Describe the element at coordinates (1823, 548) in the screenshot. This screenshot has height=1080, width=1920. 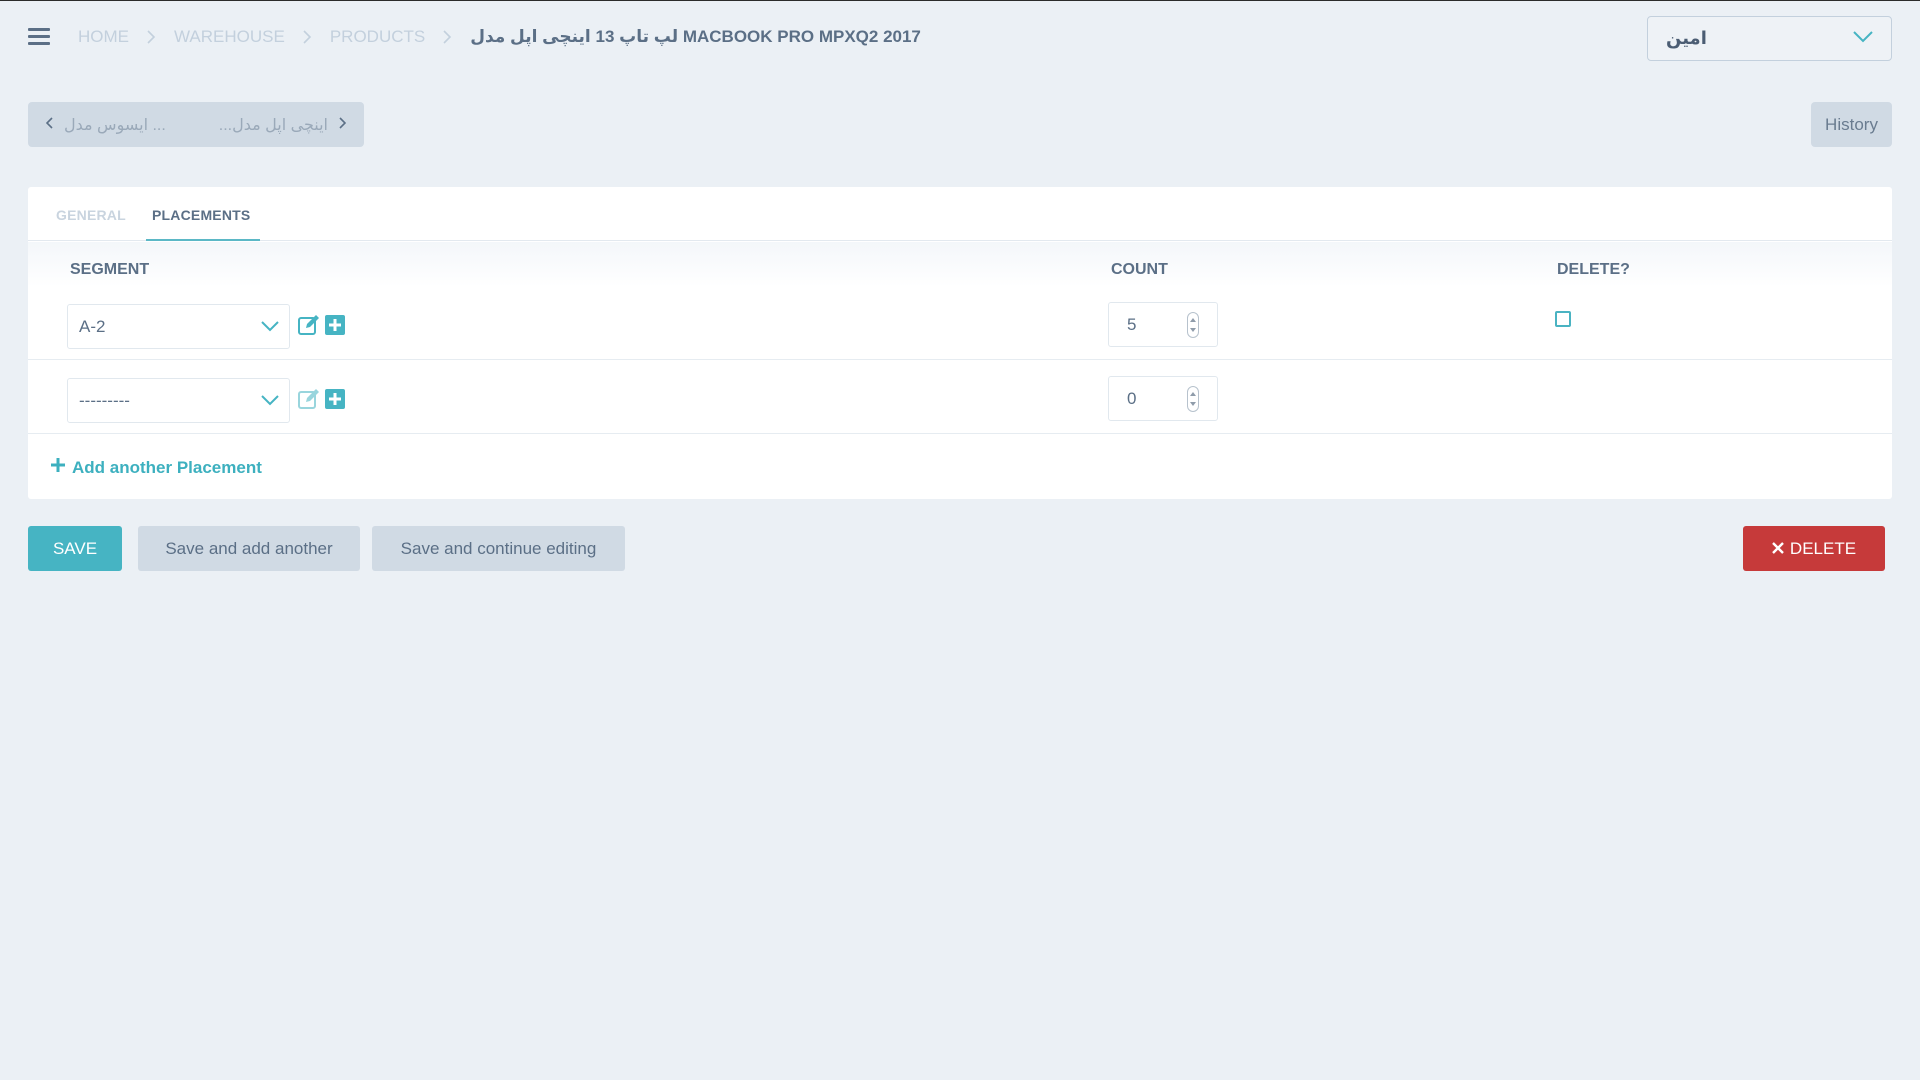
I see `delete-label: DELETE` at that location.